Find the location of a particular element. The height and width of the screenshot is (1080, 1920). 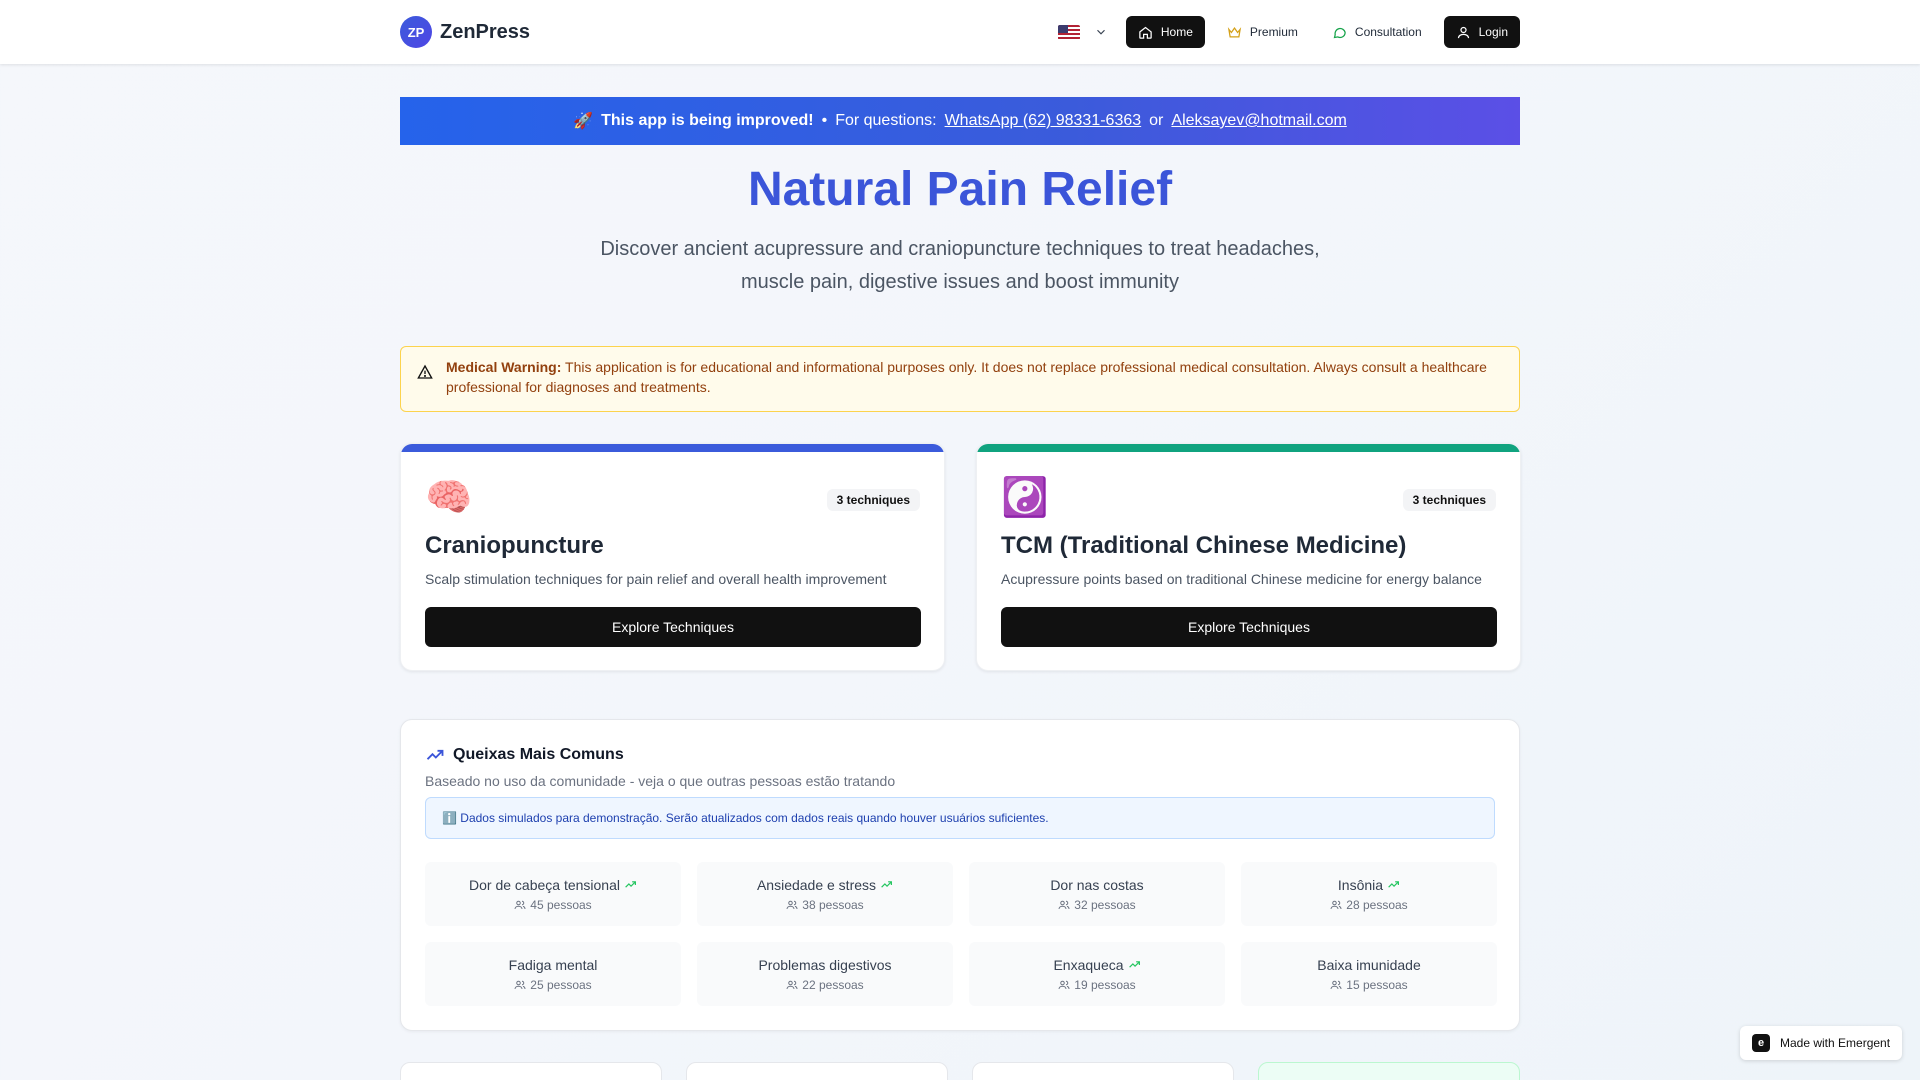

complaint-tile: Problemas digestivos 22 pessoas is located at coordinates (825, 974).